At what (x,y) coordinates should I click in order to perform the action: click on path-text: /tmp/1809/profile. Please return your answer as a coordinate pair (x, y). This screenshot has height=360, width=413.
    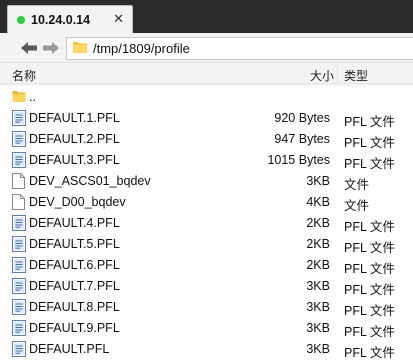
    Looking at the image, I should click on (141, 48).